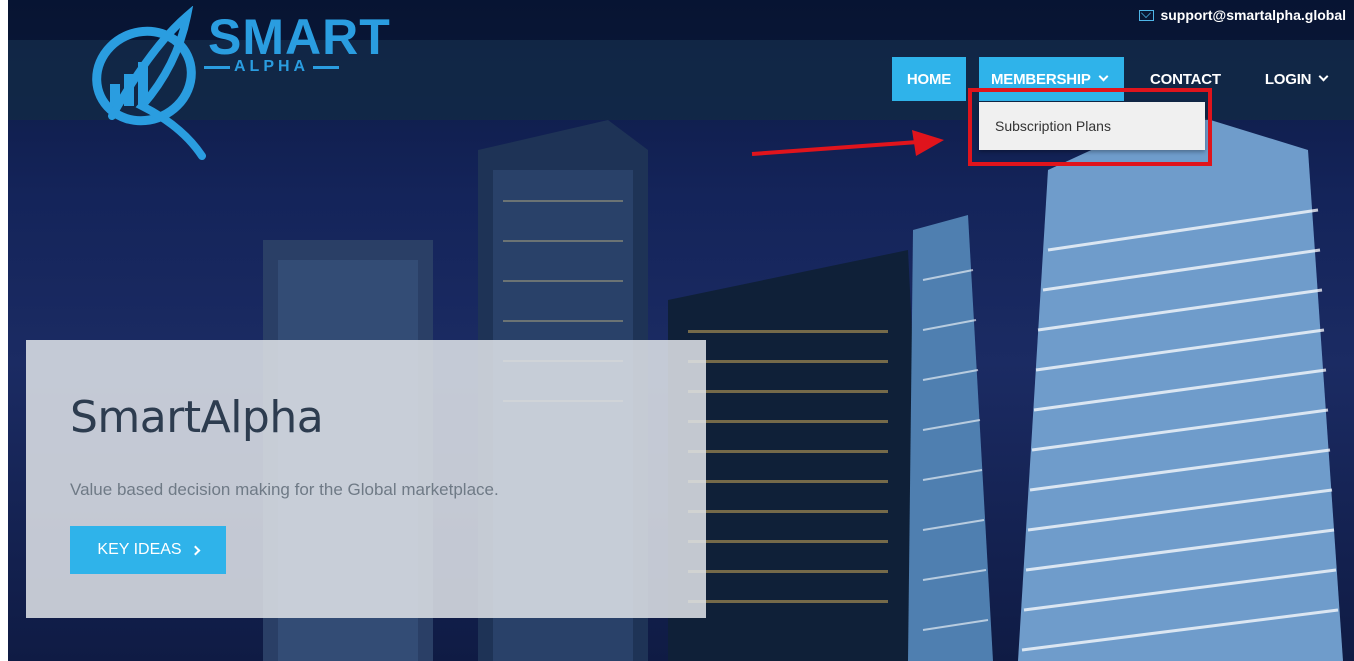 This screenshot has width=1354, height=661. I want to click on chevron-right-icon, so click(195, 550).